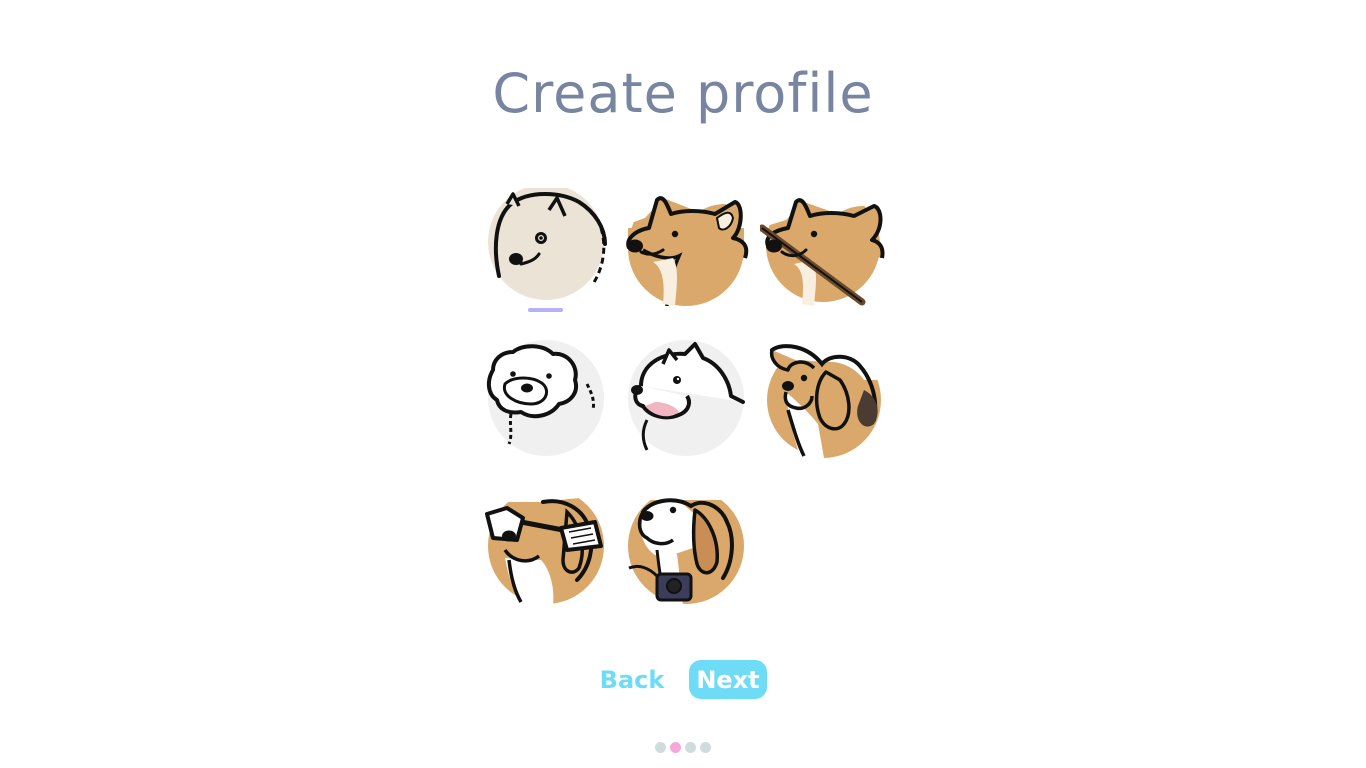 Image resolution: width=1366 pixels, height=768 pixels. I want to click on bichon-avatar-icon, so click(545, 398).